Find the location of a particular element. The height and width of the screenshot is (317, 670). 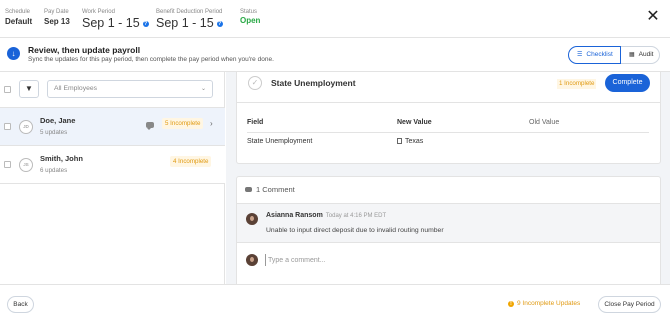

status-group: Status Open is located at coordinates (250, 16).